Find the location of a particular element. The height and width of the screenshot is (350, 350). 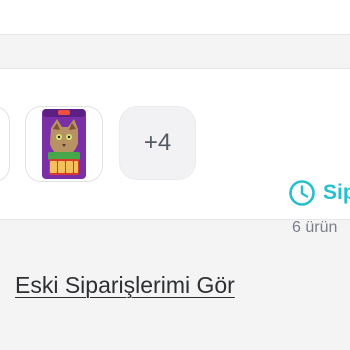

product-thumbnail-partial is located at coordinates (5, 144).